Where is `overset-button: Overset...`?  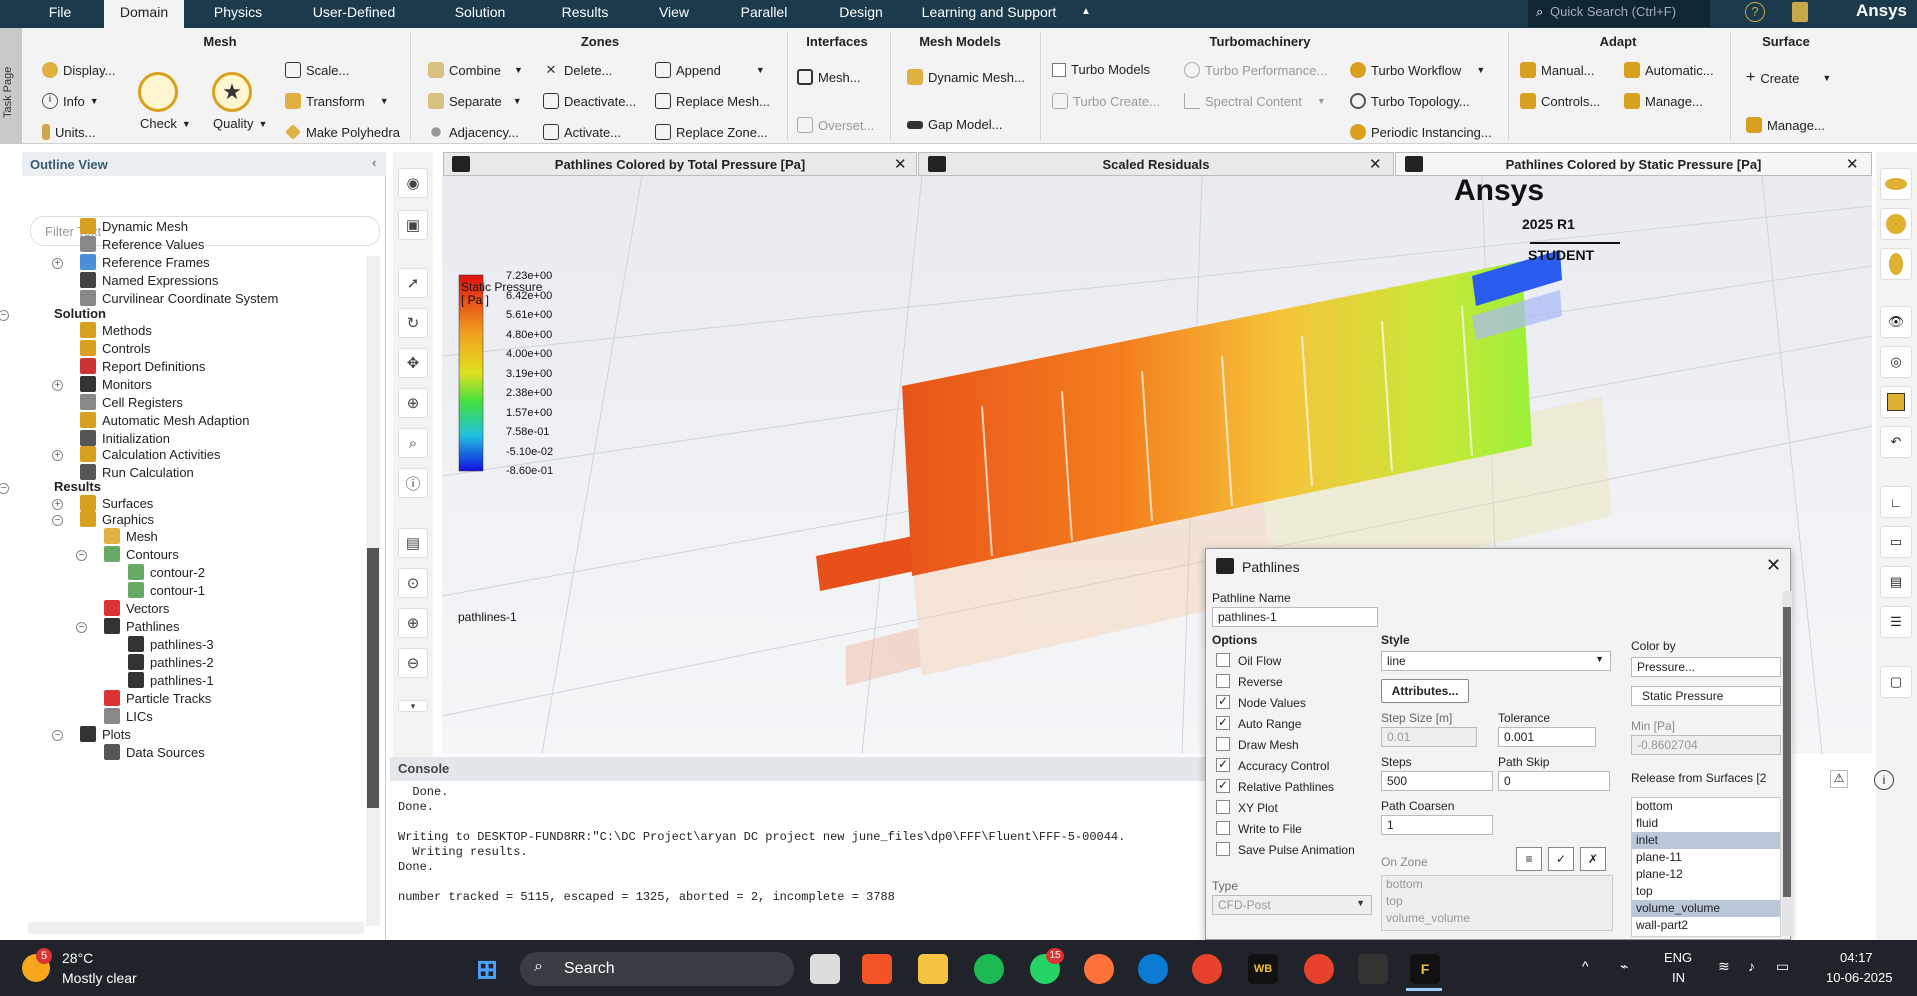 overset-button: Overset... is located at coordinates (835, 125).